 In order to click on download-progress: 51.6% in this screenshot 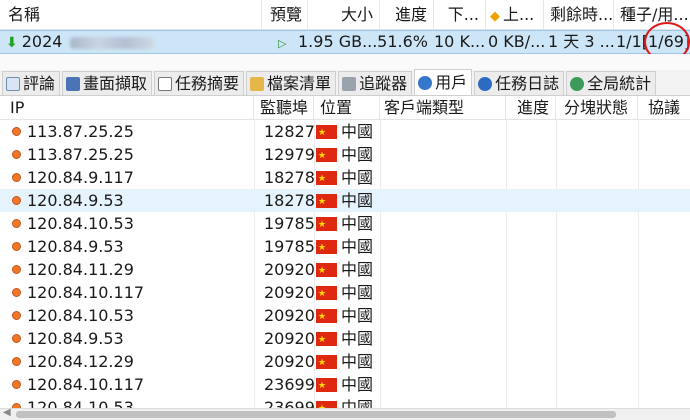, I will do `click(402, 41)`.